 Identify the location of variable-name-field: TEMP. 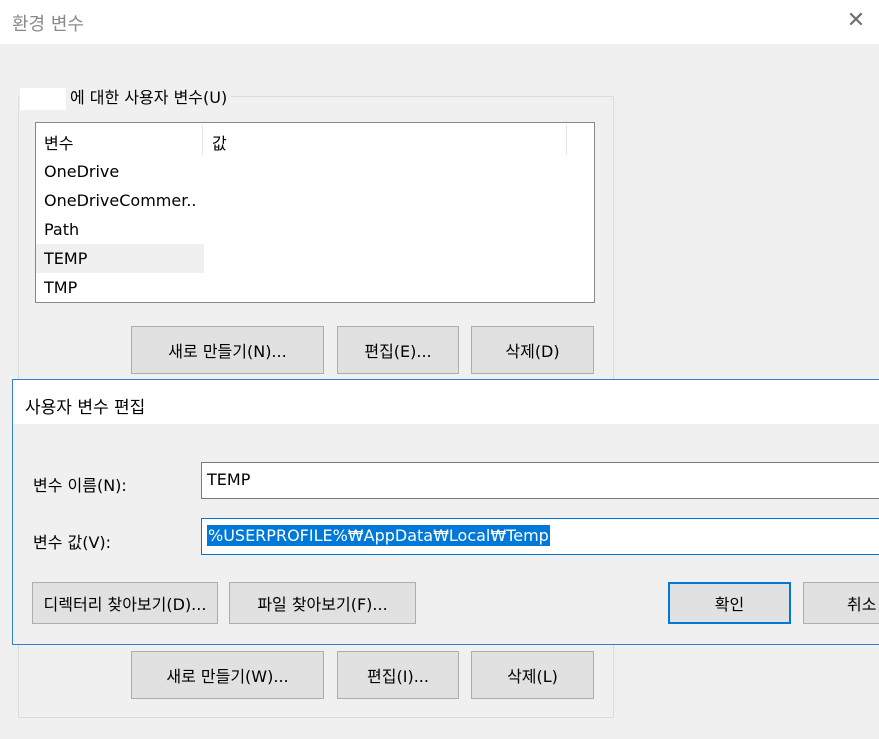
(540, 480).